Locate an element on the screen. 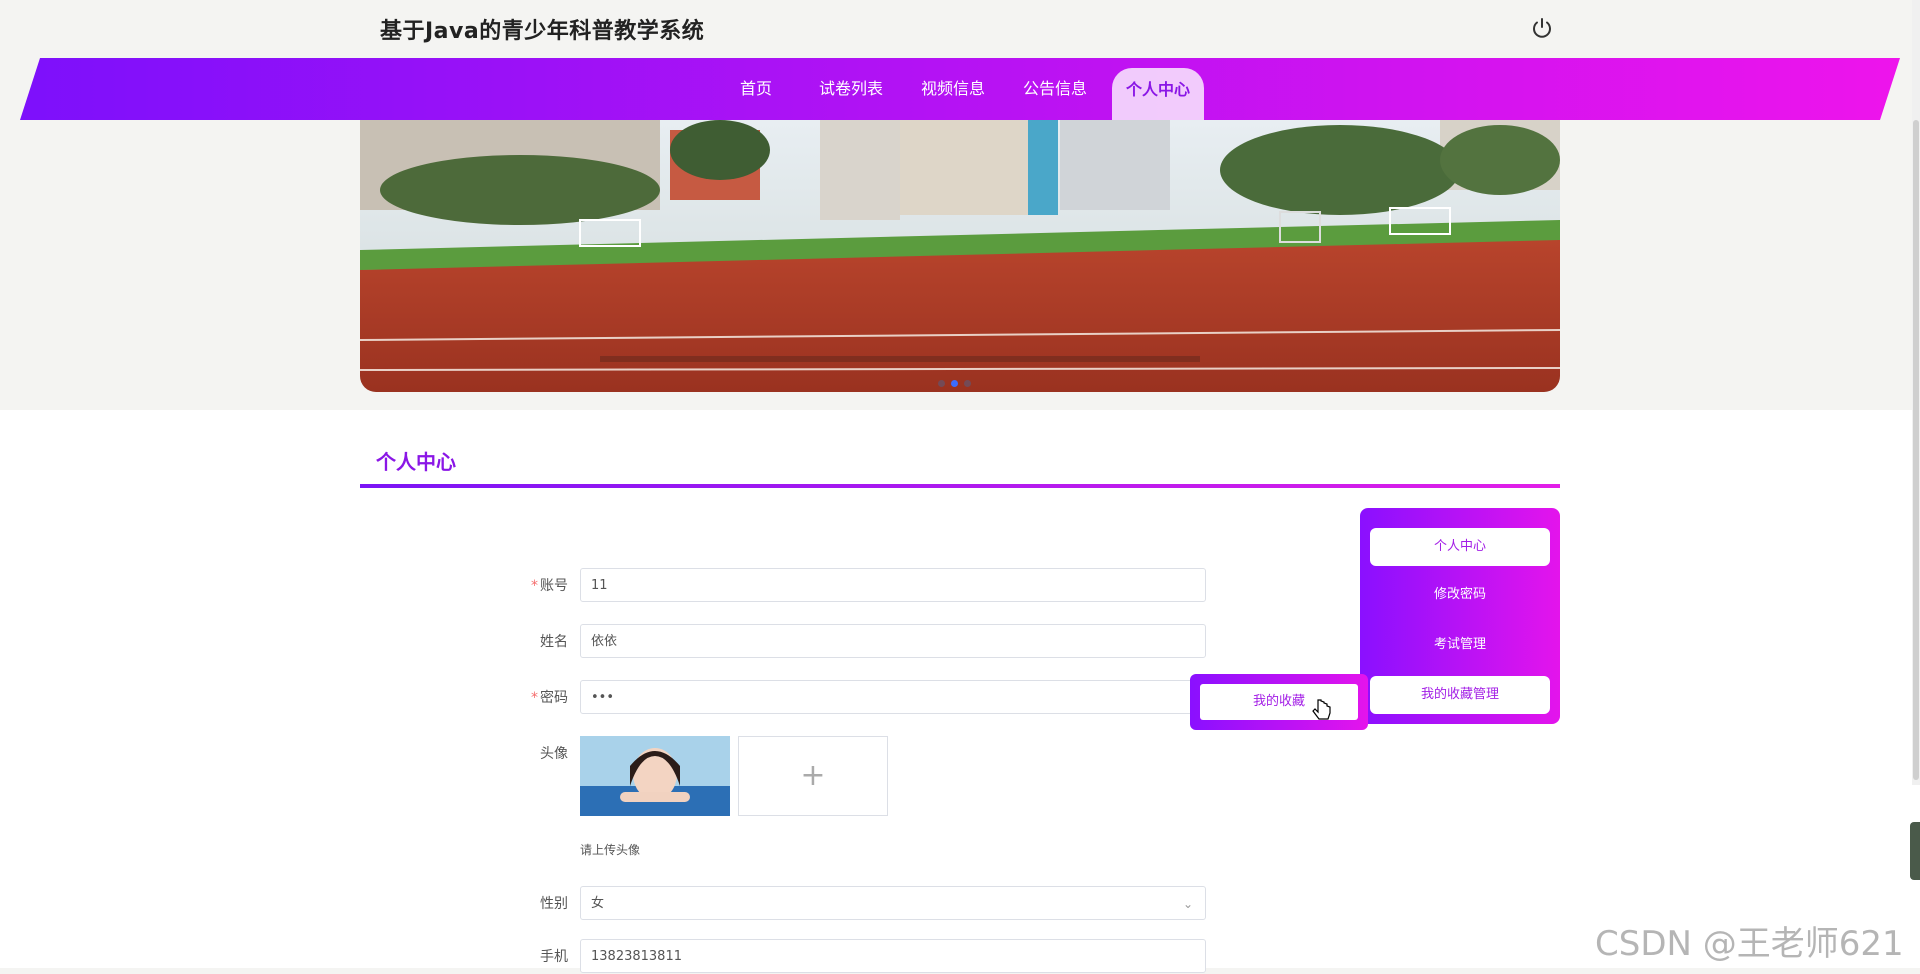 This screenshot has width=1920, height=974. nav-item-papers: 试卷列表 is located at coordinates (851, 89).